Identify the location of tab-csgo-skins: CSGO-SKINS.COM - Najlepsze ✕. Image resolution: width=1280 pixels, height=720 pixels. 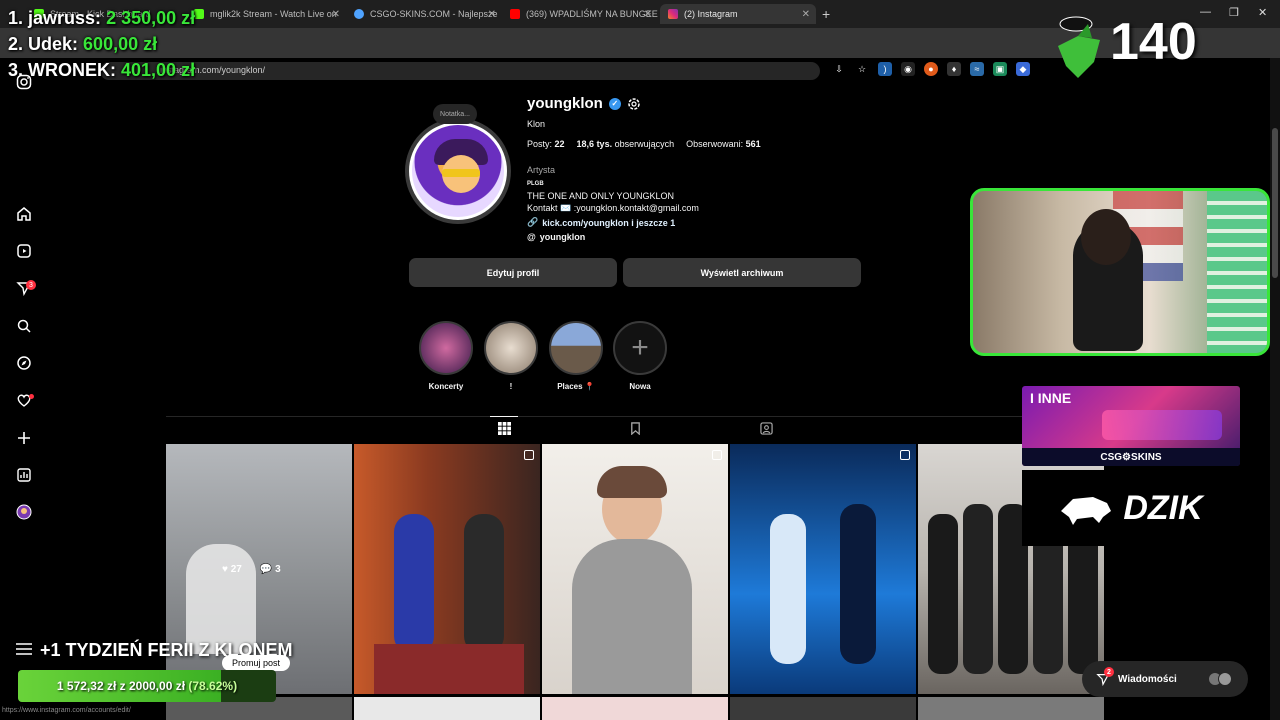
(424, 14).